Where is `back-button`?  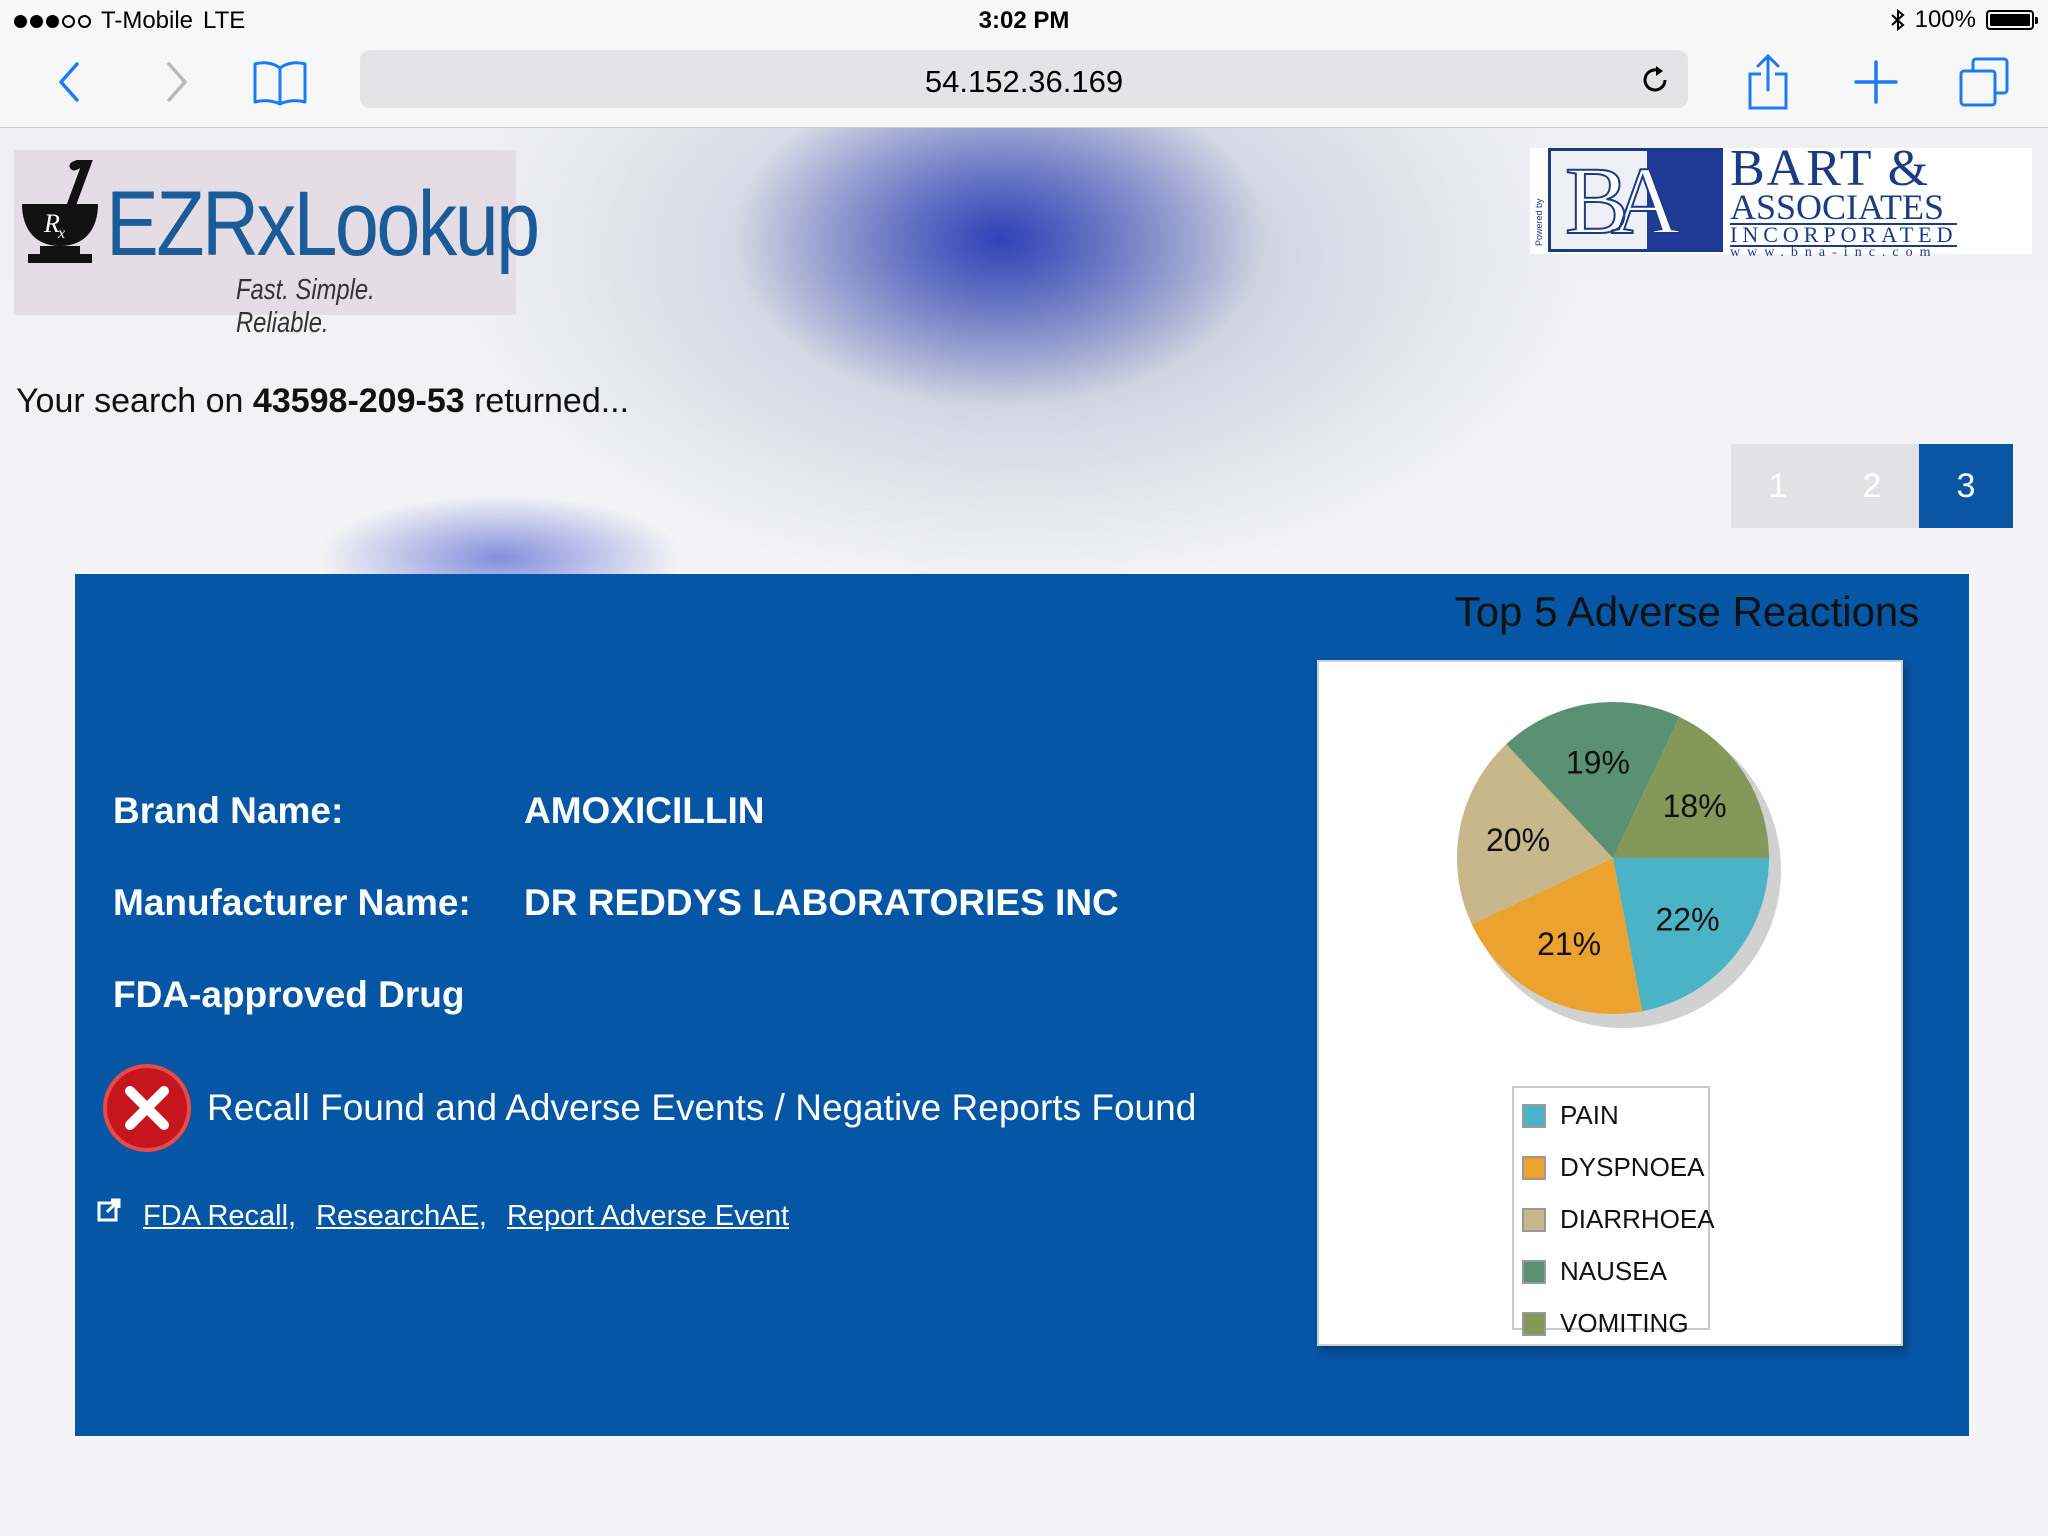
back-button is located at coordinates (70, 82).